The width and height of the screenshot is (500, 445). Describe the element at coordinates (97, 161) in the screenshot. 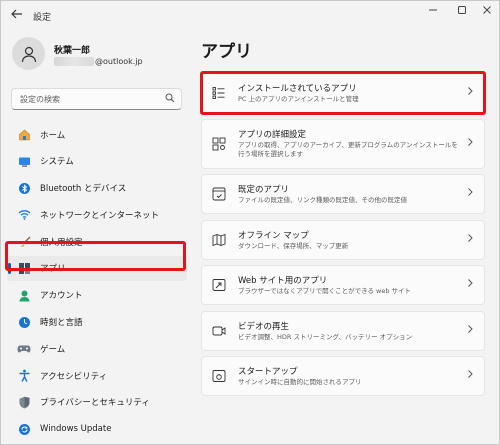

I see `sidebar-item-system: システム` at that location.